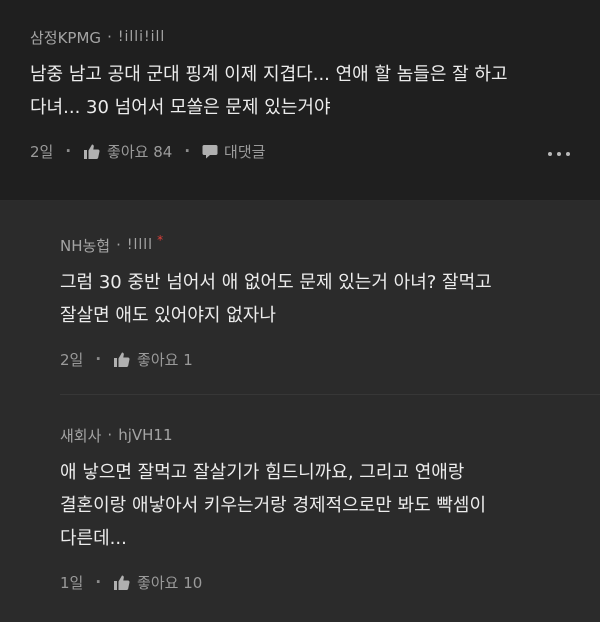 This screenshot has width=600, height=622. Describe the element at coordinates (65, 37) in the screenshot. I see `author-name: 삼정KPMG` at that location.